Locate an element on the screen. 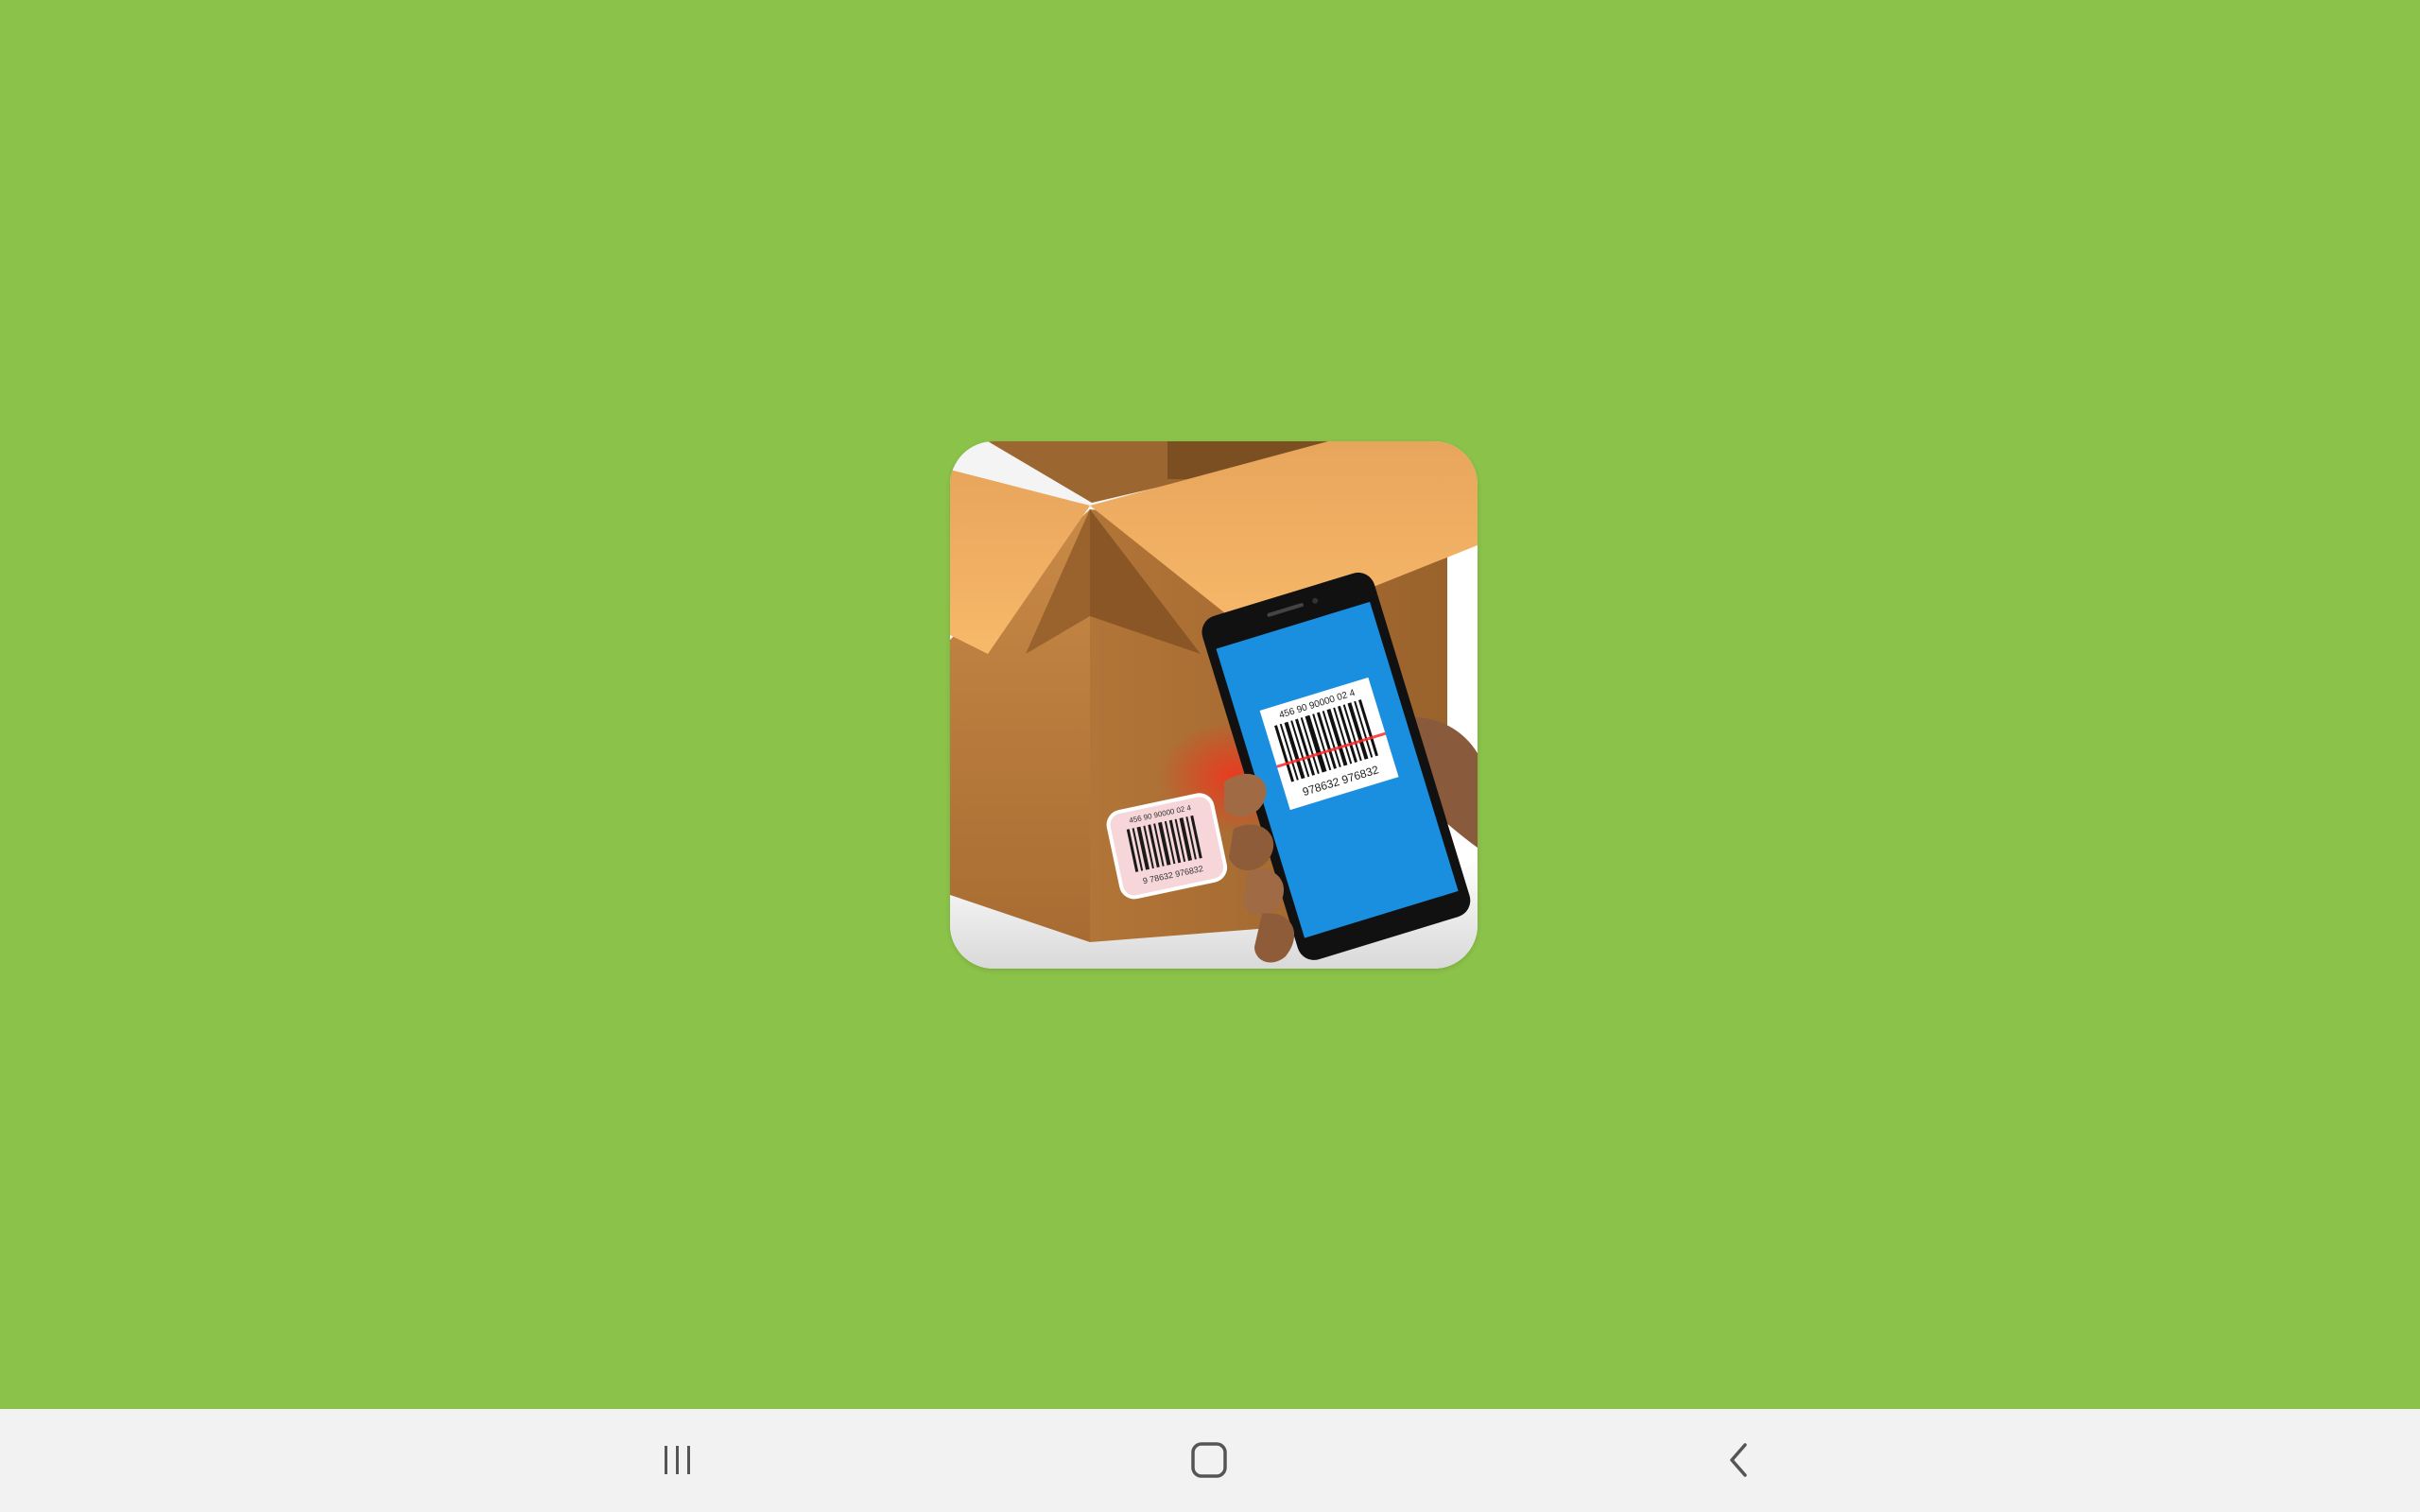 Image resolution: width=2420 pixels, height=1512 pixels. back-icon is located at coordinates (1738, 1460).